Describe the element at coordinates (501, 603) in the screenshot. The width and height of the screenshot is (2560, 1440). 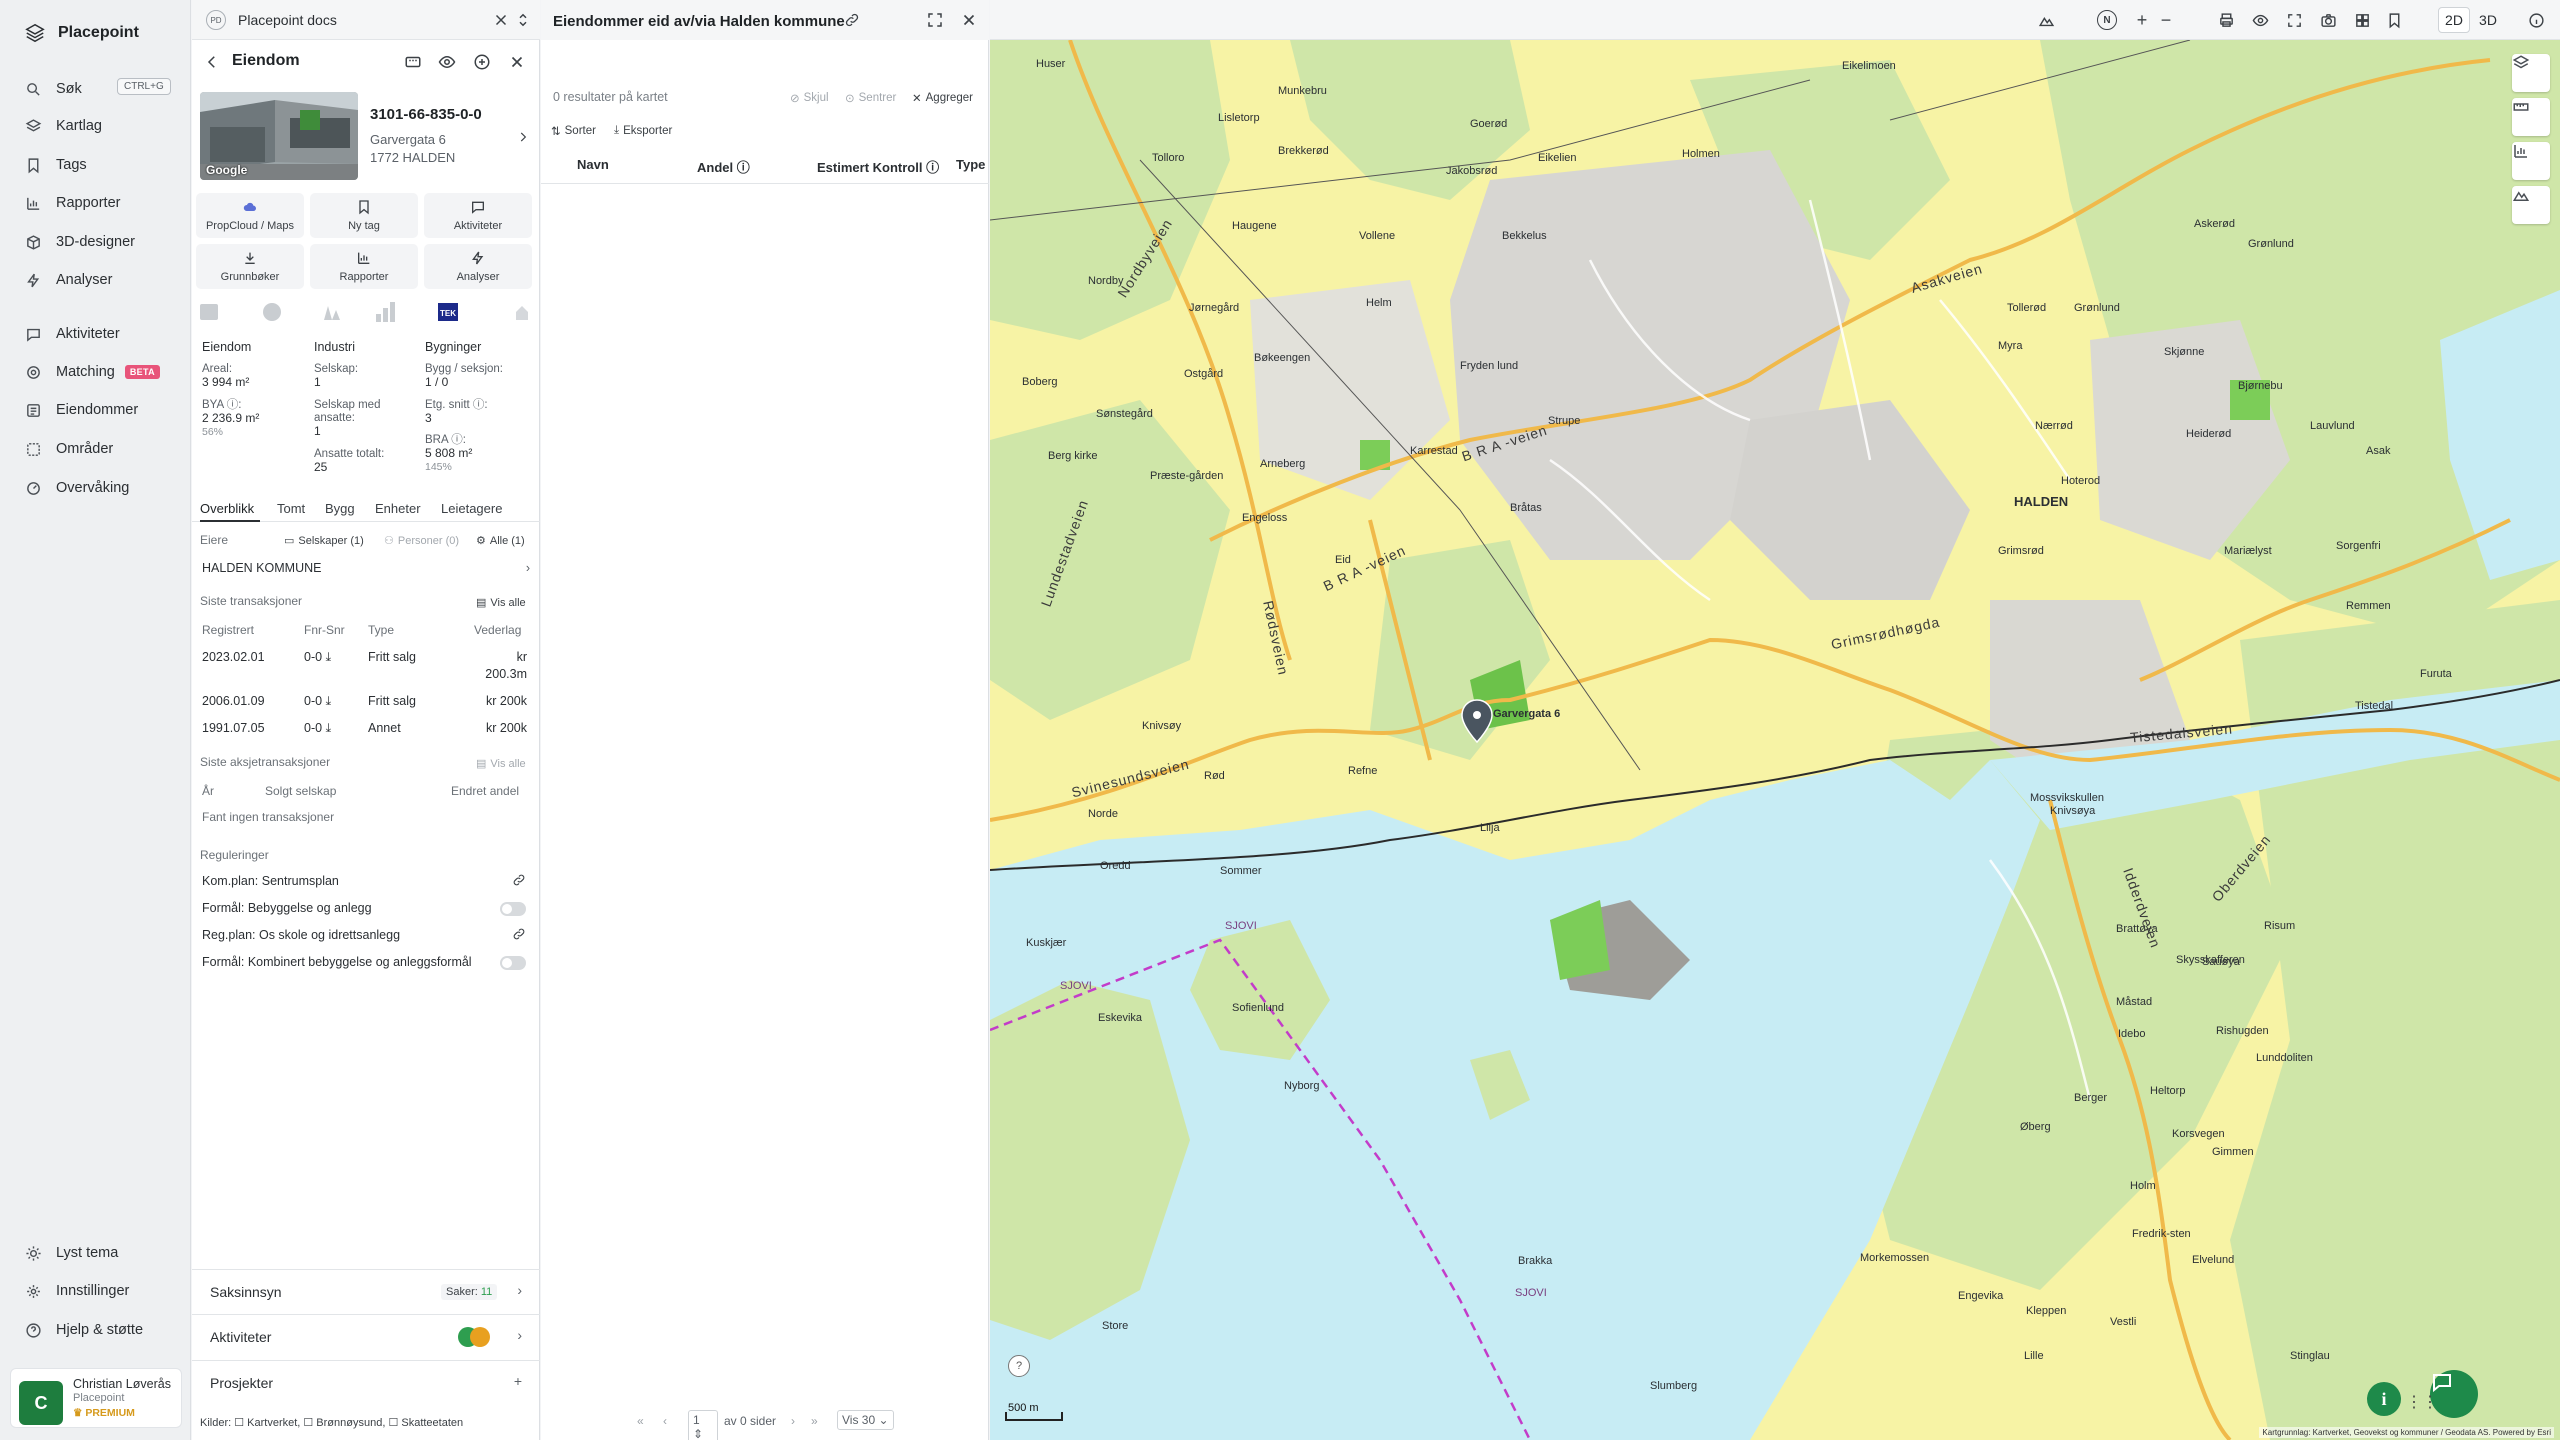
I see `transactions-show-all: ▤ Vis alle` at that location.